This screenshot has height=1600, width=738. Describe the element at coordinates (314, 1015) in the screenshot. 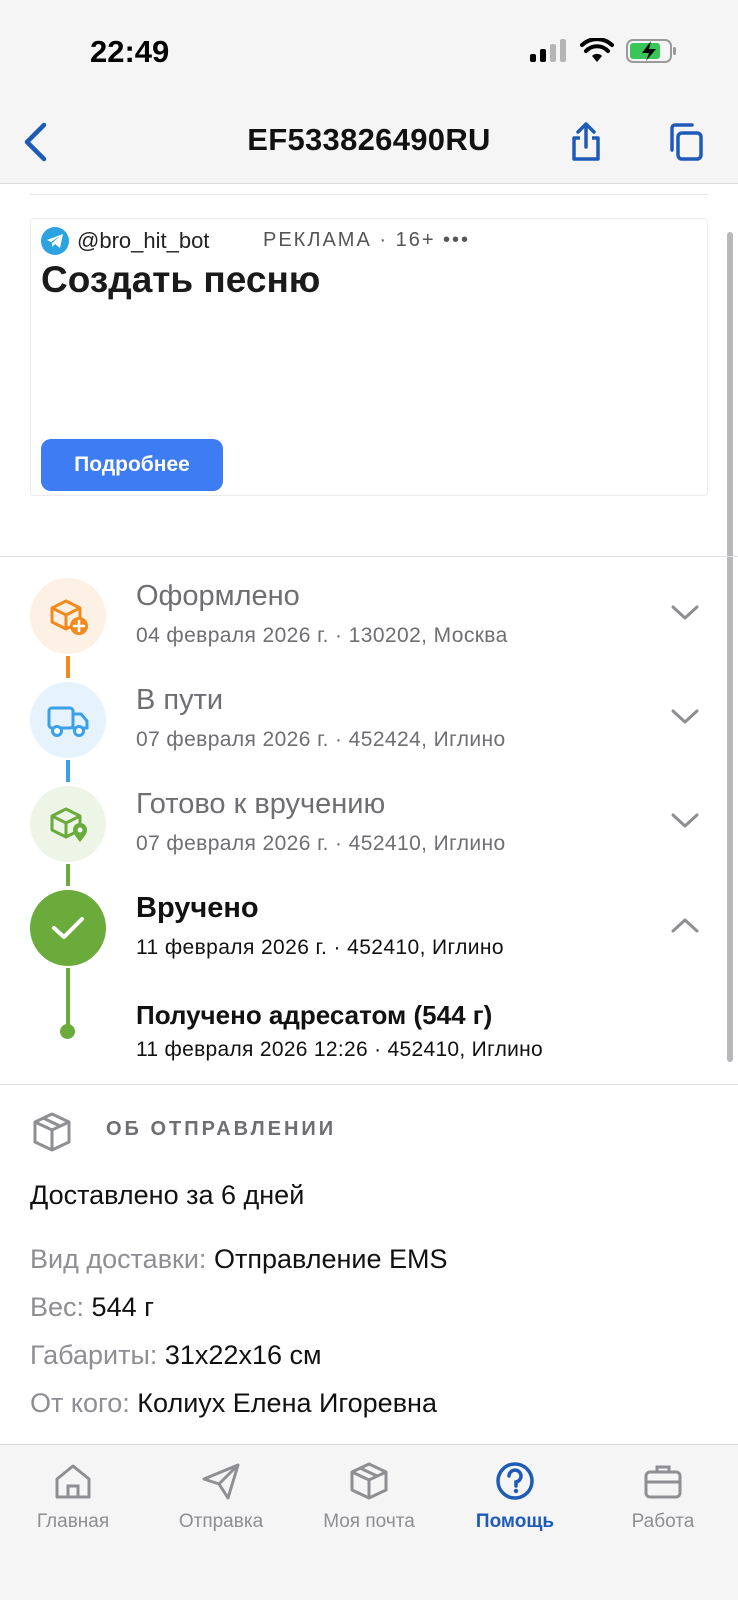

I see `detail-title: Получено адресатом (544 г)` at that location.